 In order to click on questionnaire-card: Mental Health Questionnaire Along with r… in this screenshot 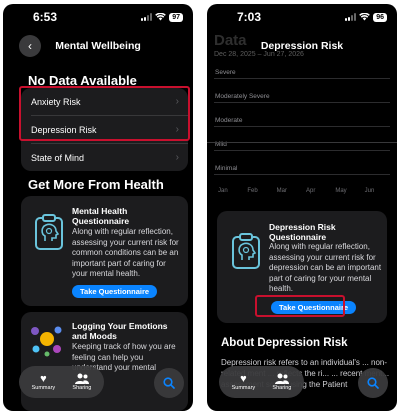, I will do `click(104, 251)`.